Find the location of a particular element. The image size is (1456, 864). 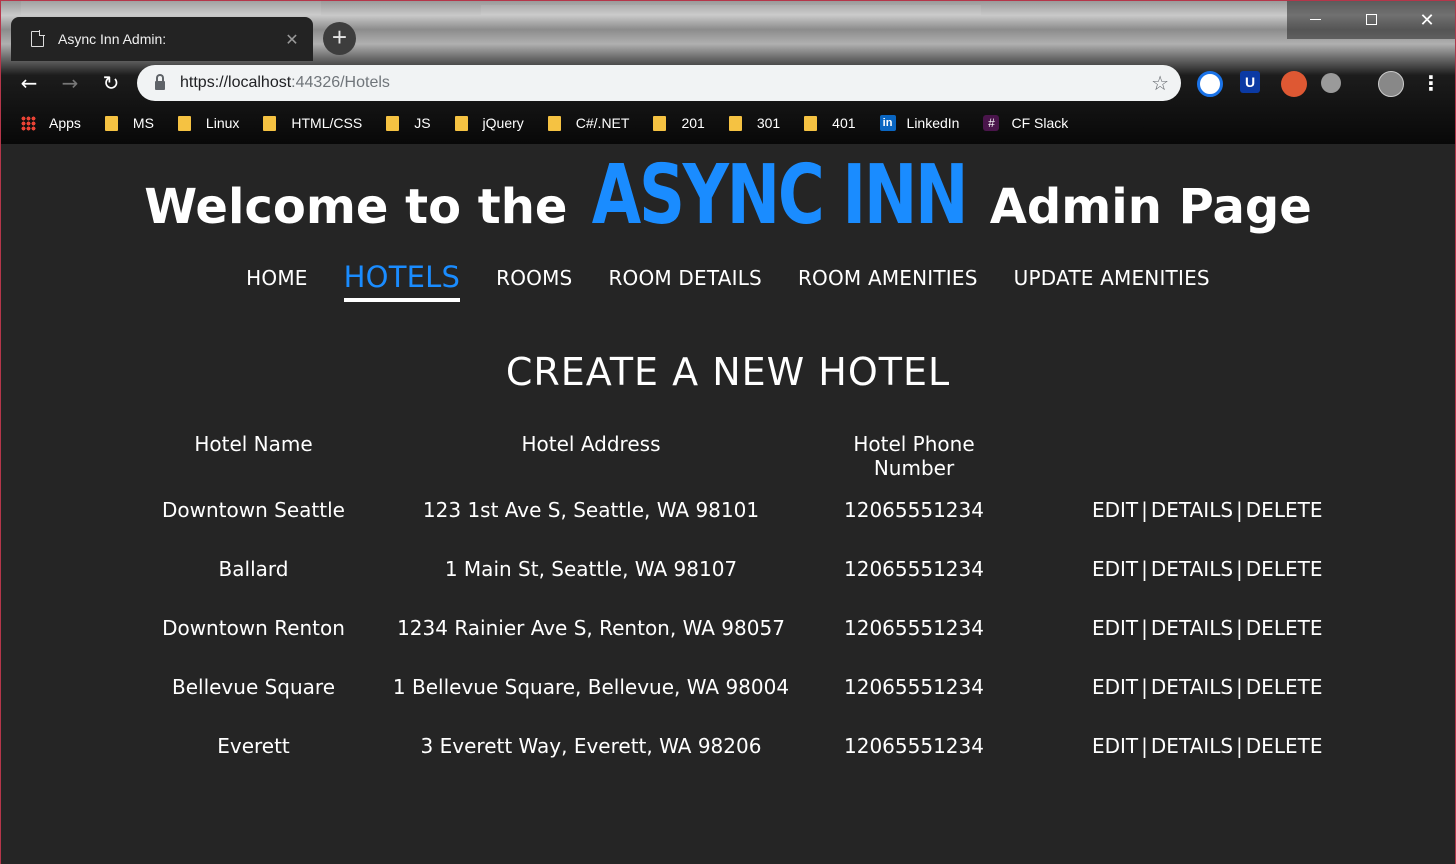

bookmark-label: 301 is located at coordinates (768, 123).